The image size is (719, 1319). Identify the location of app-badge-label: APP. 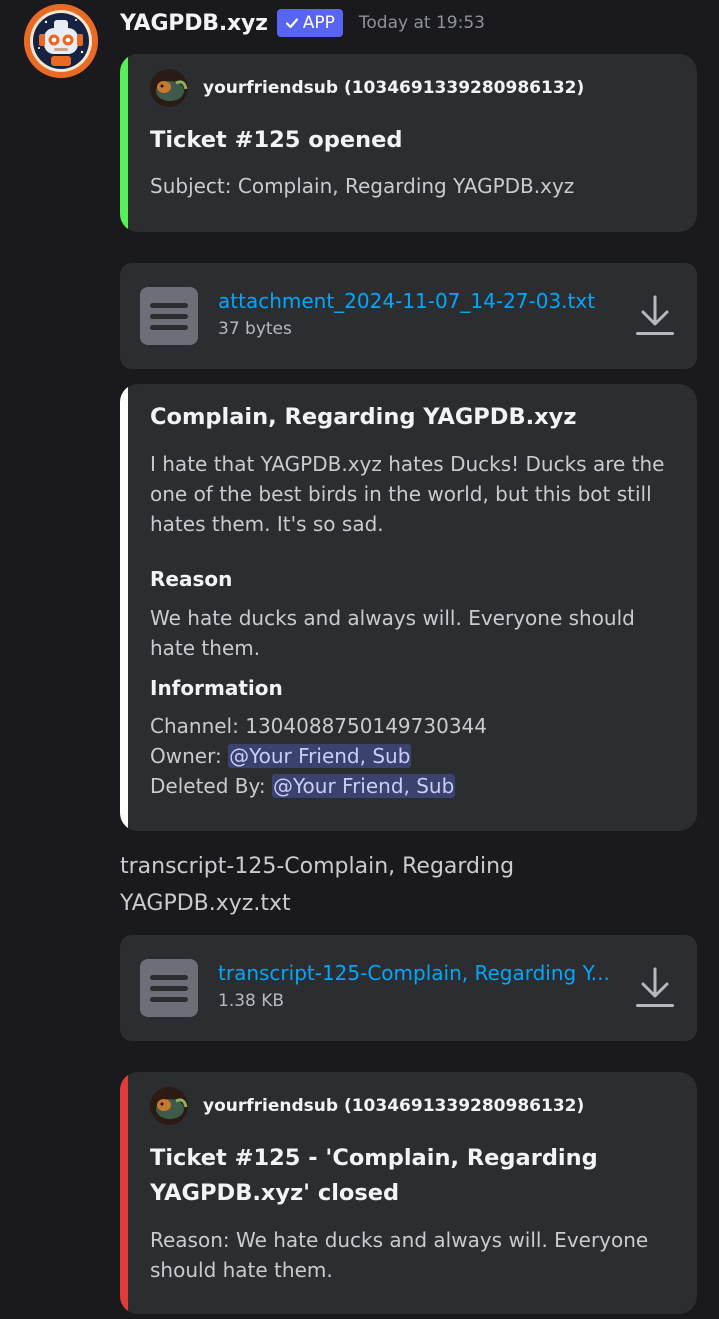
(318, 23).